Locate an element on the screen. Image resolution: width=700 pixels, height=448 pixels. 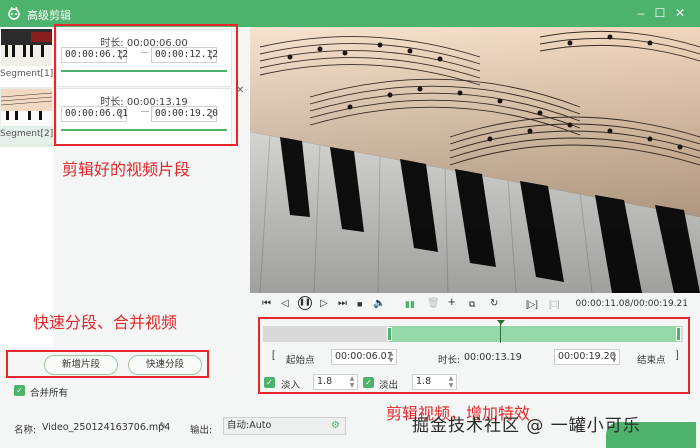
delete-icon: 🗑 is located at coordinates (433, 304).